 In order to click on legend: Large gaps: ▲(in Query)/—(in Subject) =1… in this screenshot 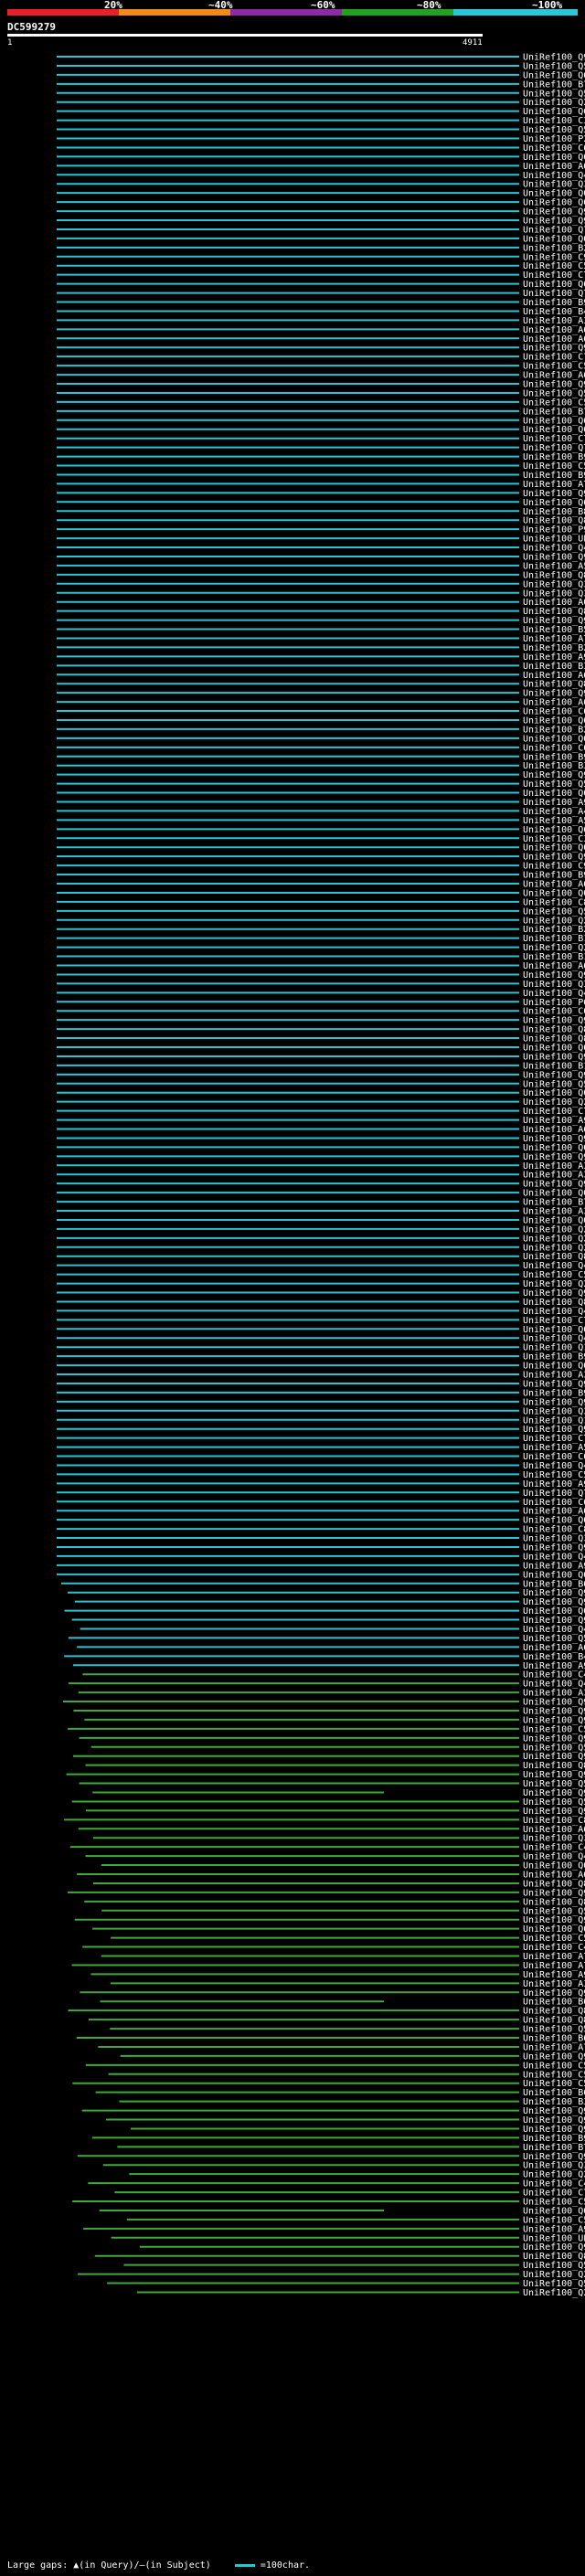, I will do `click(158, 2565)`.